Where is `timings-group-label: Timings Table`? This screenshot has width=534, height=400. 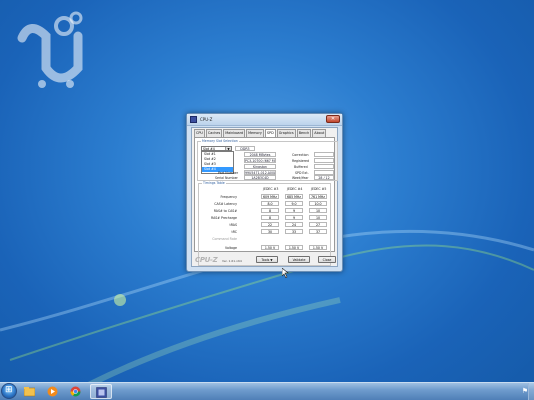 timings-group-label: Timings Table is located at coordinates (214, 183).